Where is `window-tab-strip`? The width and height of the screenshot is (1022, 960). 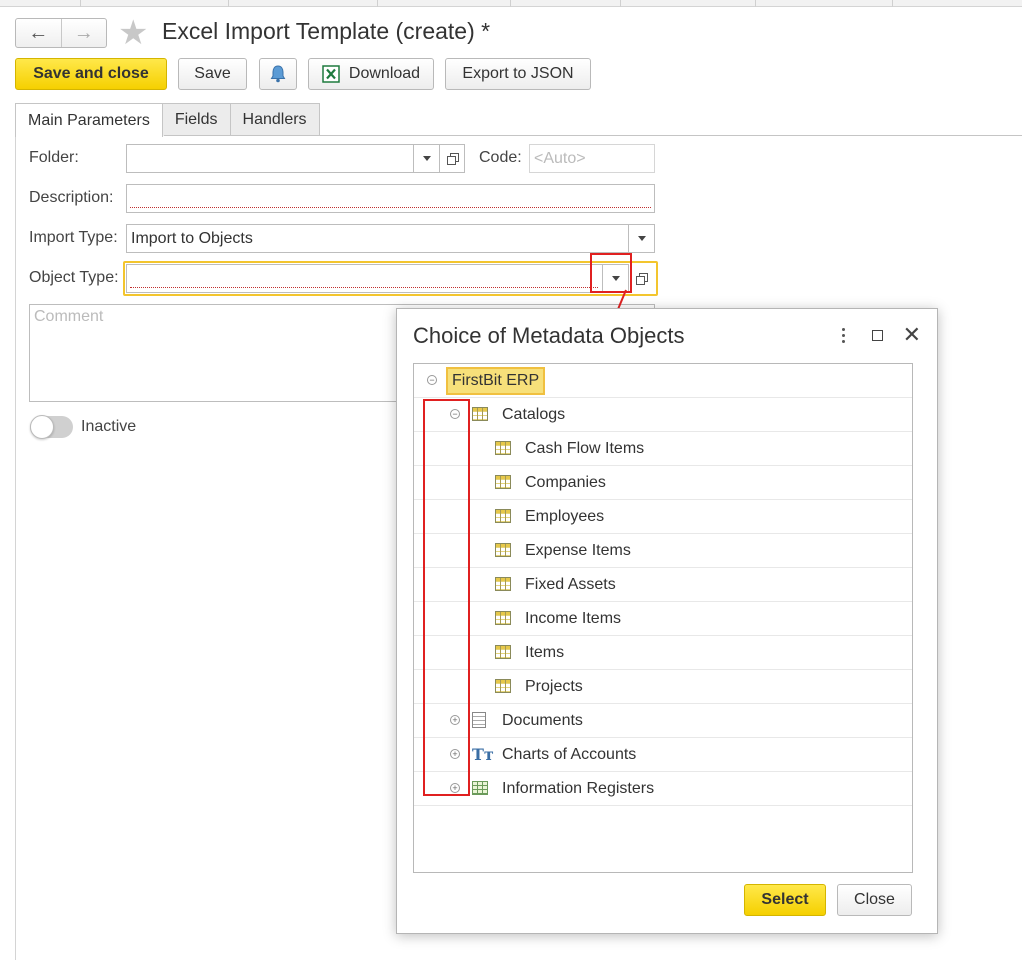 window-tab-strip is located at coordinates (511, 3).